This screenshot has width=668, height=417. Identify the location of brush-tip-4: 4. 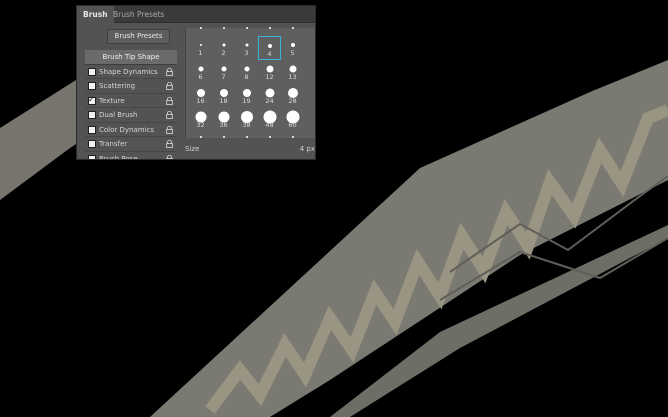
(269, 48).